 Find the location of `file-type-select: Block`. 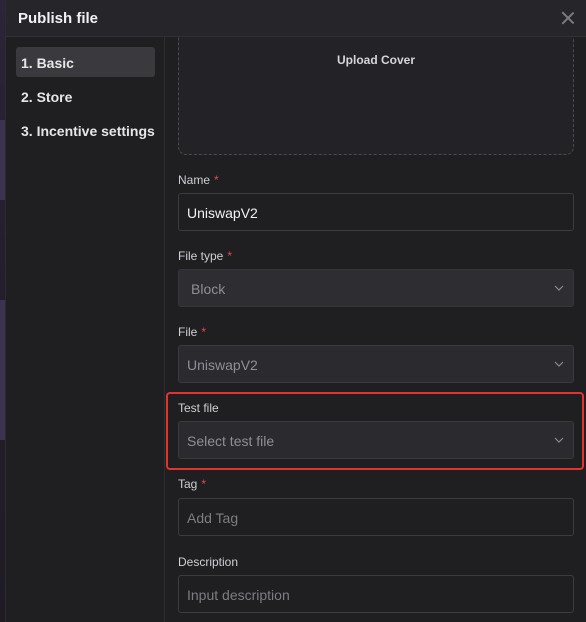

file-type-select: Block is located at coordinates (376, 288).